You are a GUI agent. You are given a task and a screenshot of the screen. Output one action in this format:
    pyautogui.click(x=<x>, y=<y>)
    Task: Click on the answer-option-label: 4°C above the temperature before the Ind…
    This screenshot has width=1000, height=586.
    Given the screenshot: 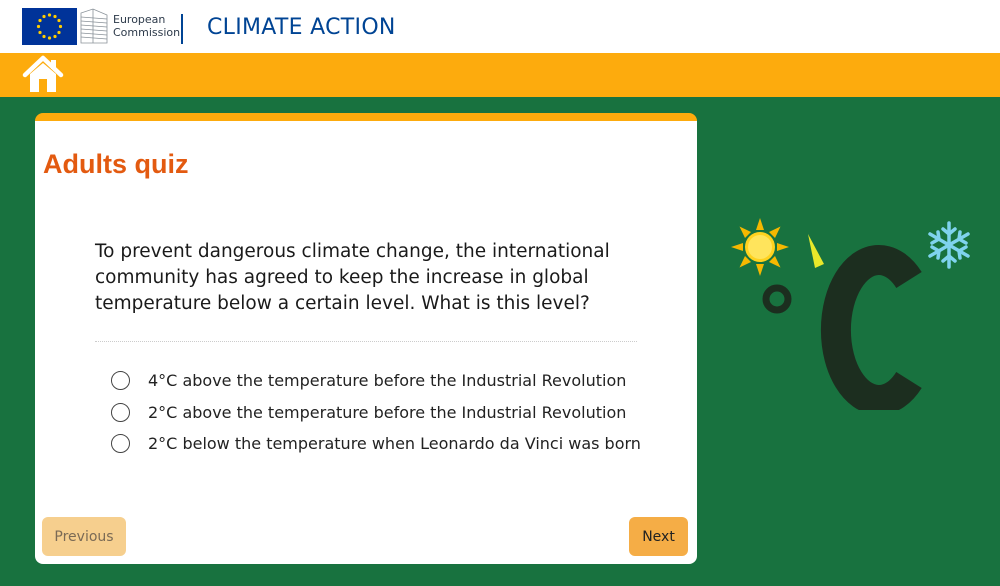 What is the action you would take?
    pyautogui.click(x=387, y=381)
    